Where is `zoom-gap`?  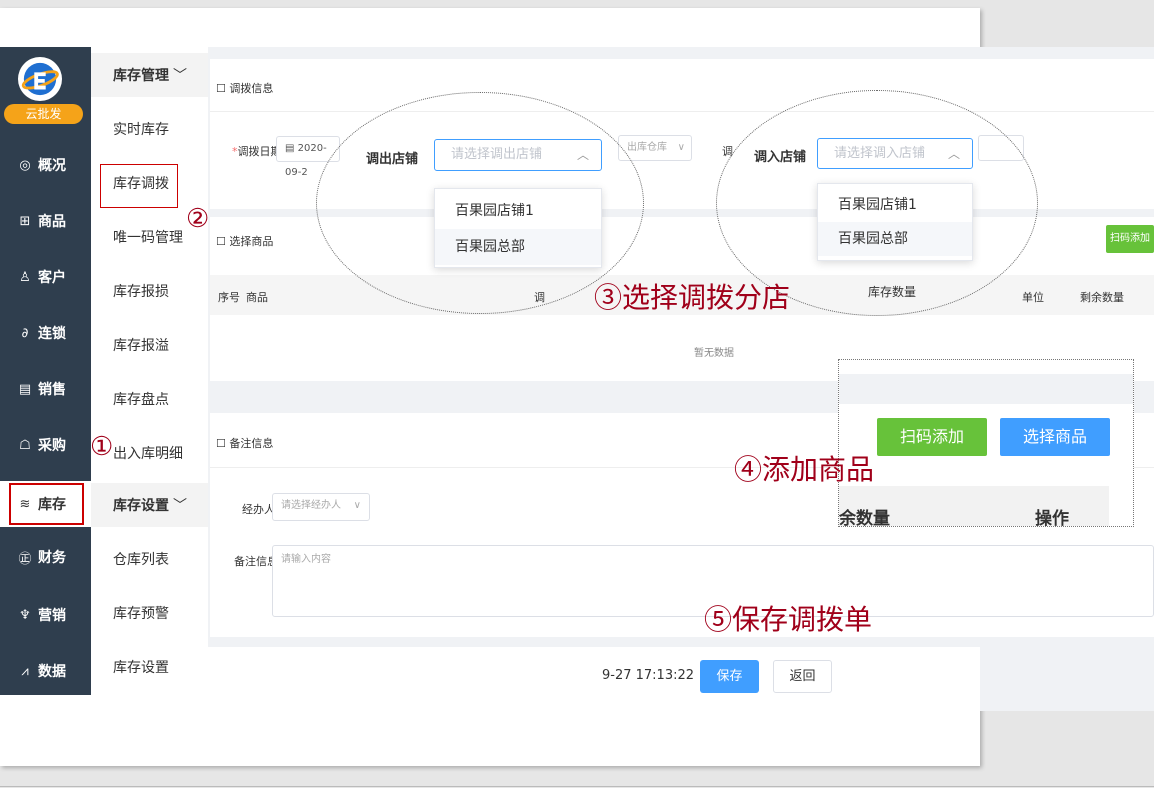 zoom-gap is located at coordinates (986, 389).